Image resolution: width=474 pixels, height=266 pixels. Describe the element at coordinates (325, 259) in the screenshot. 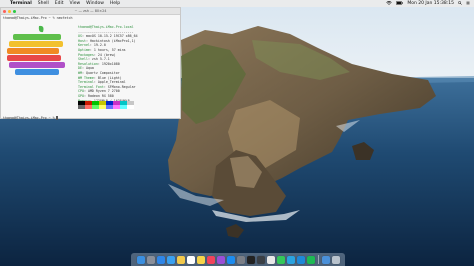

I see `downloads-icon` at that location.